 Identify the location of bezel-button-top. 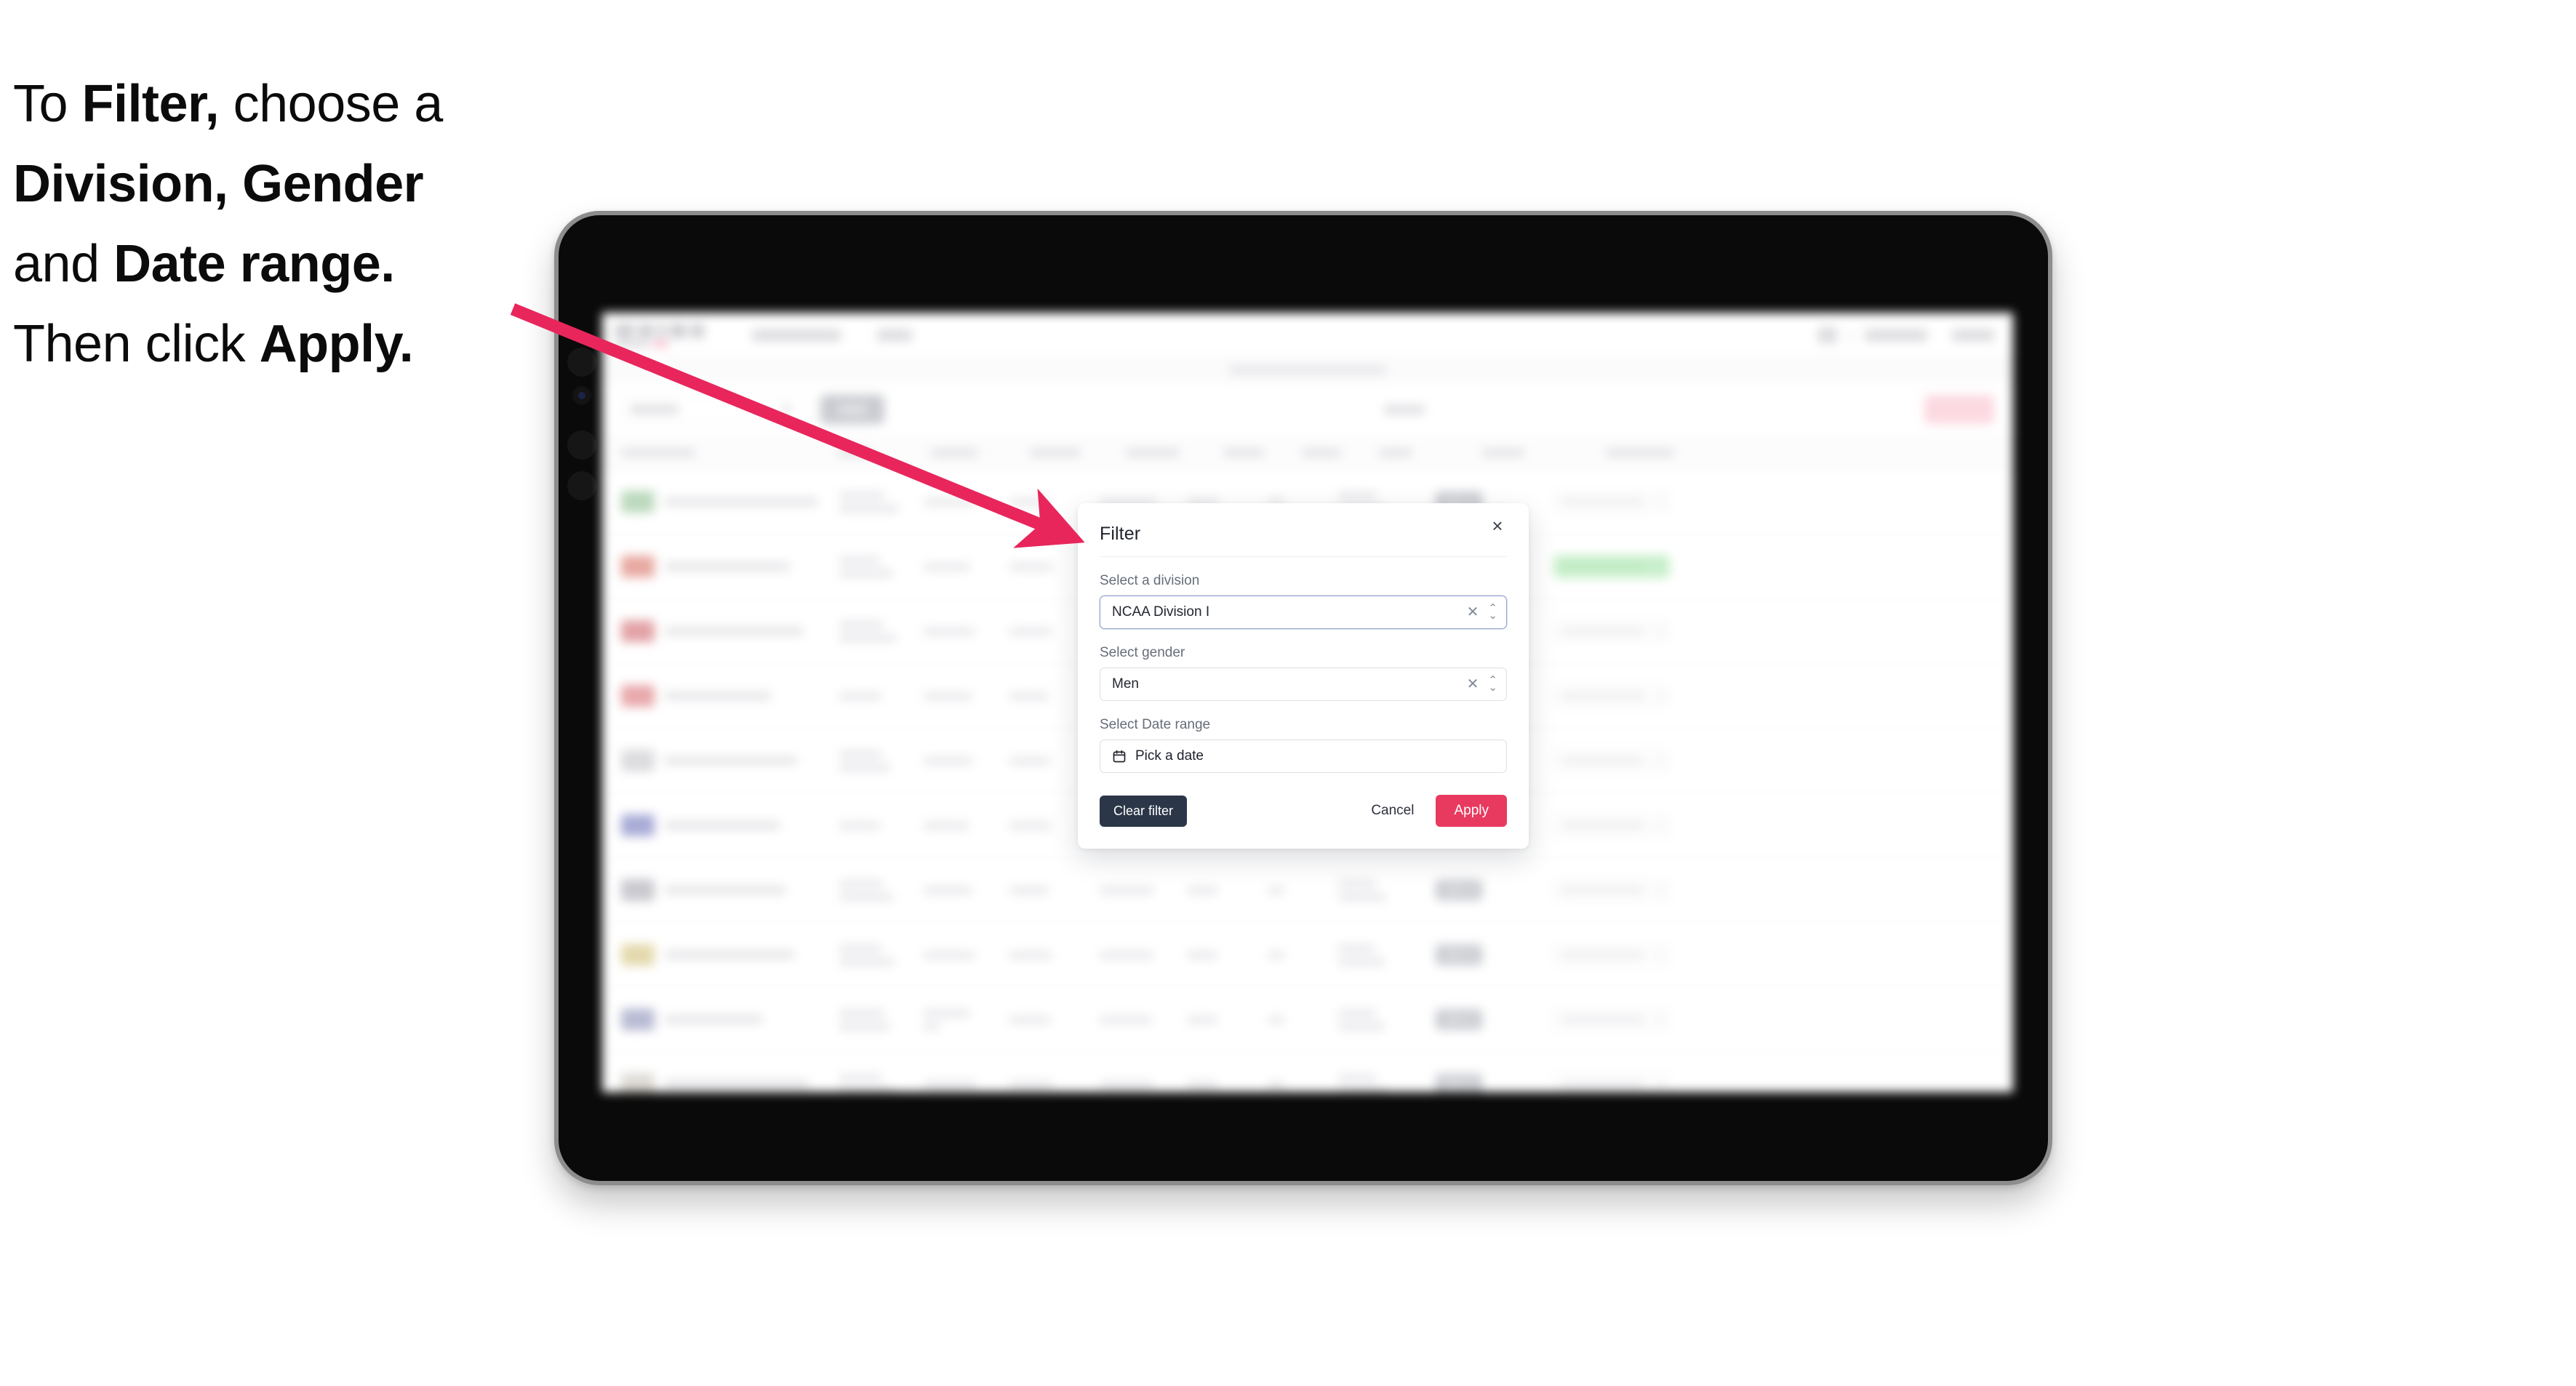
(581, 363).